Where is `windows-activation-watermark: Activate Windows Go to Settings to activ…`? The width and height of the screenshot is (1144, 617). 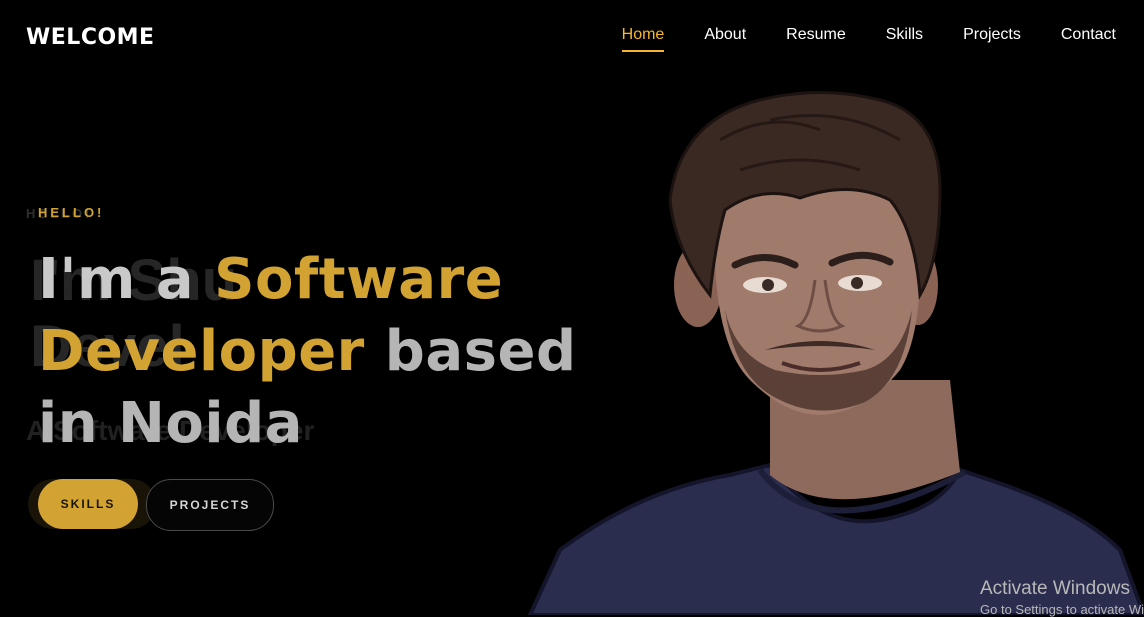
windows-activation-watermark: Activate Windows Go to Settings to activ… is located at coordinates (1062, 597).